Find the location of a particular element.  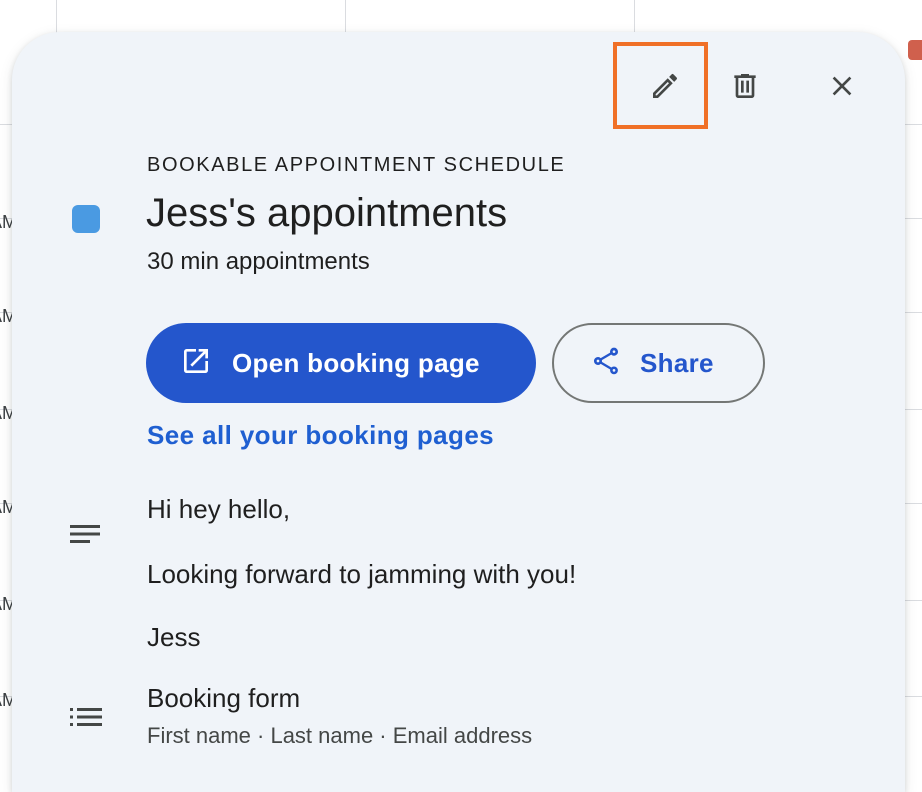

trash-icon is located at coordinates (745, 88).